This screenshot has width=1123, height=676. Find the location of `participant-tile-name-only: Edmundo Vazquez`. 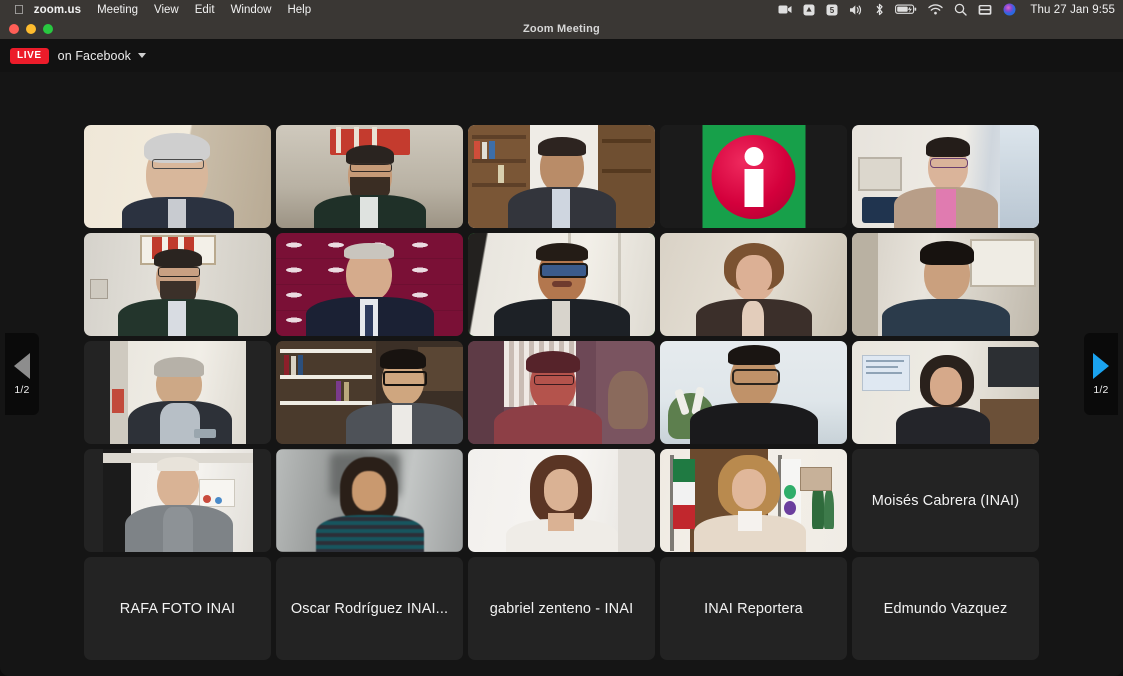

participant-tile-name-only: Edmundo Vazquez is located at coordinates (945, 608).